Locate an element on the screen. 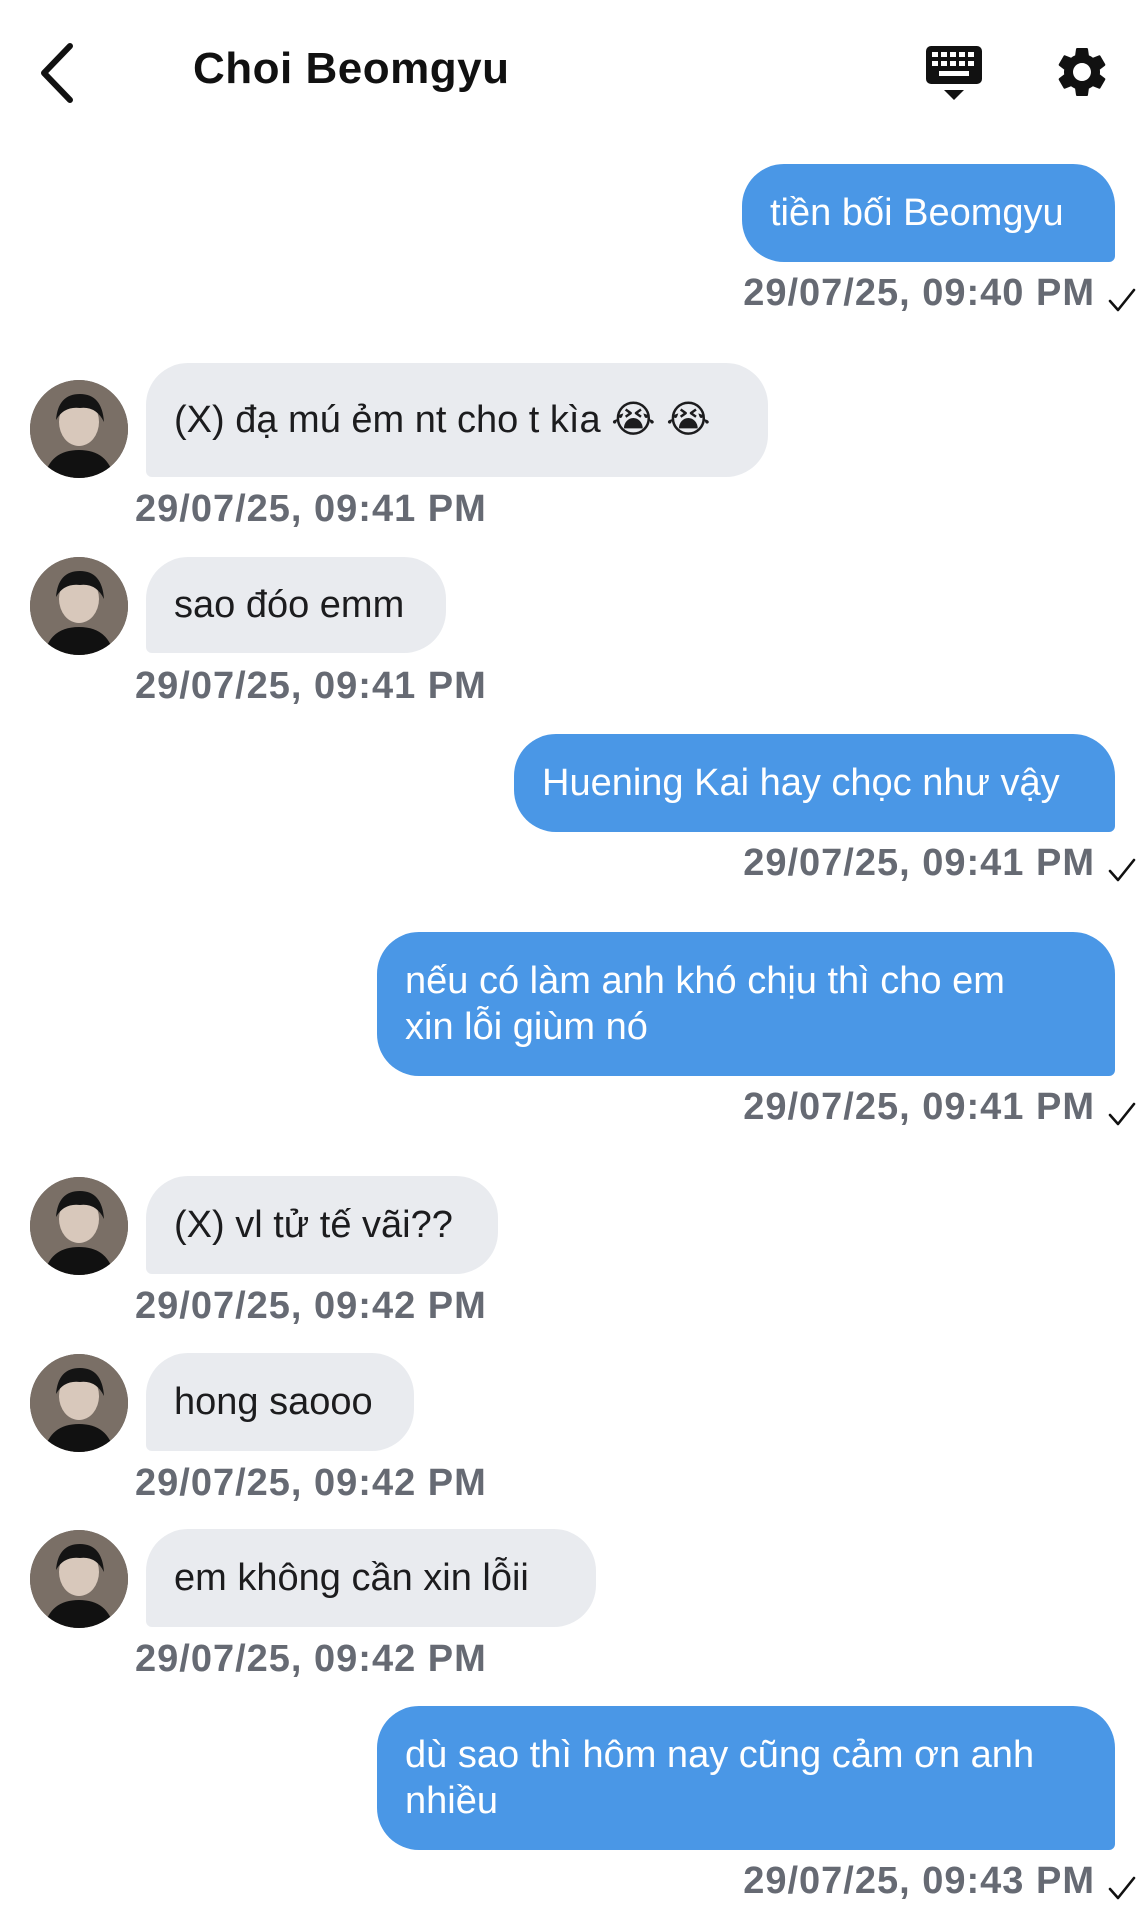 This screenshot has height=1920, width=1147. outgoing-message-bubble: Huening Kai hay chọc như vậy is located at coordinates (814, 783).